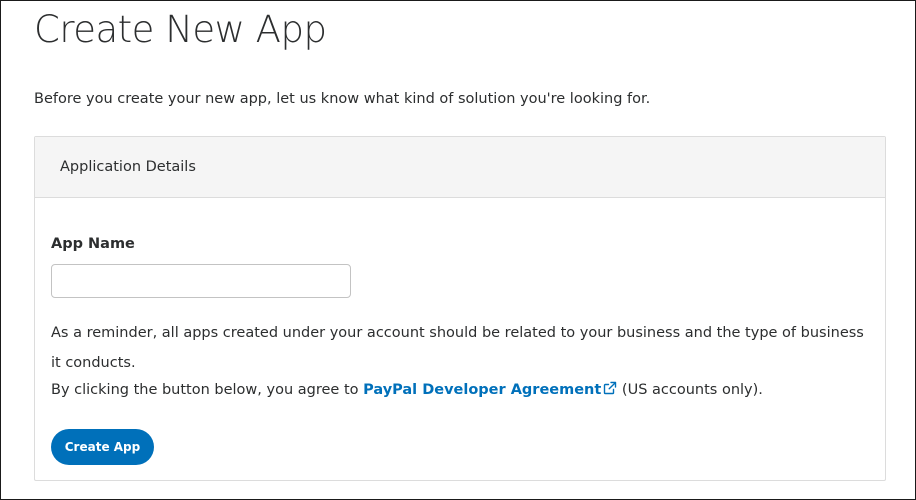 Image resolution: width=916 pixels, height=500 pixels. I want to click on card-header-title: Application Details, so click(128, 167).